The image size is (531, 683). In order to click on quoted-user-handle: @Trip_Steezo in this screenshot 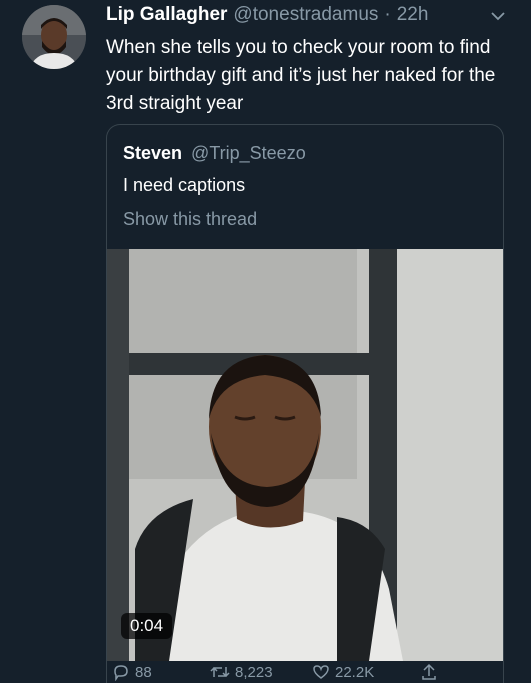, I will do `click(248, 153)`.